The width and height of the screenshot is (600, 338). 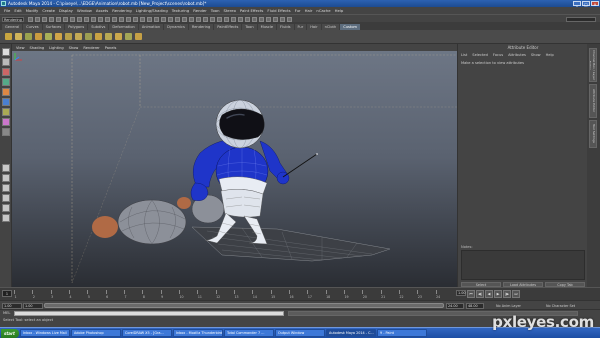 I want to click on side-tab-tool-settings: Tool Settings, so click(x=593, y=134).